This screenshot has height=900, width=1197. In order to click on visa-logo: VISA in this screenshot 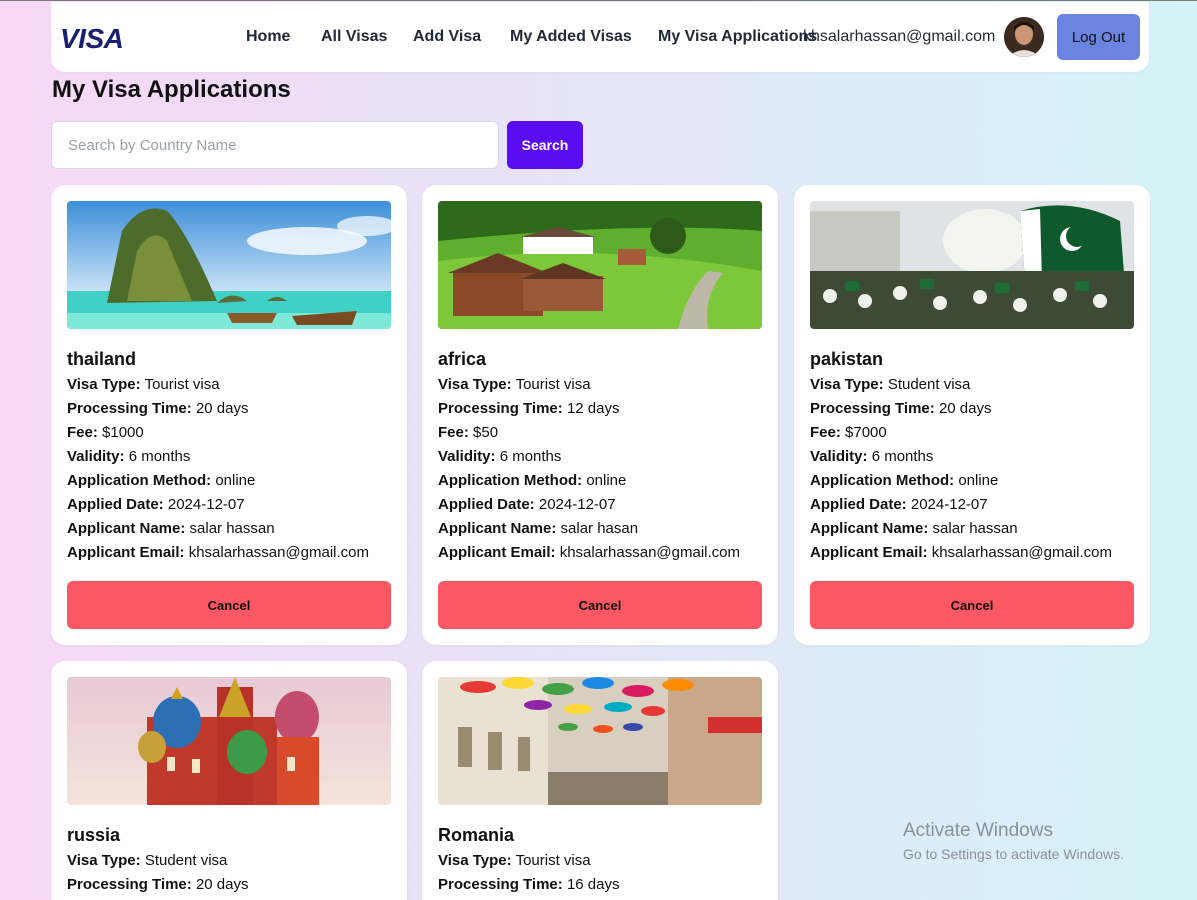, I will do `click(92, 39)`.